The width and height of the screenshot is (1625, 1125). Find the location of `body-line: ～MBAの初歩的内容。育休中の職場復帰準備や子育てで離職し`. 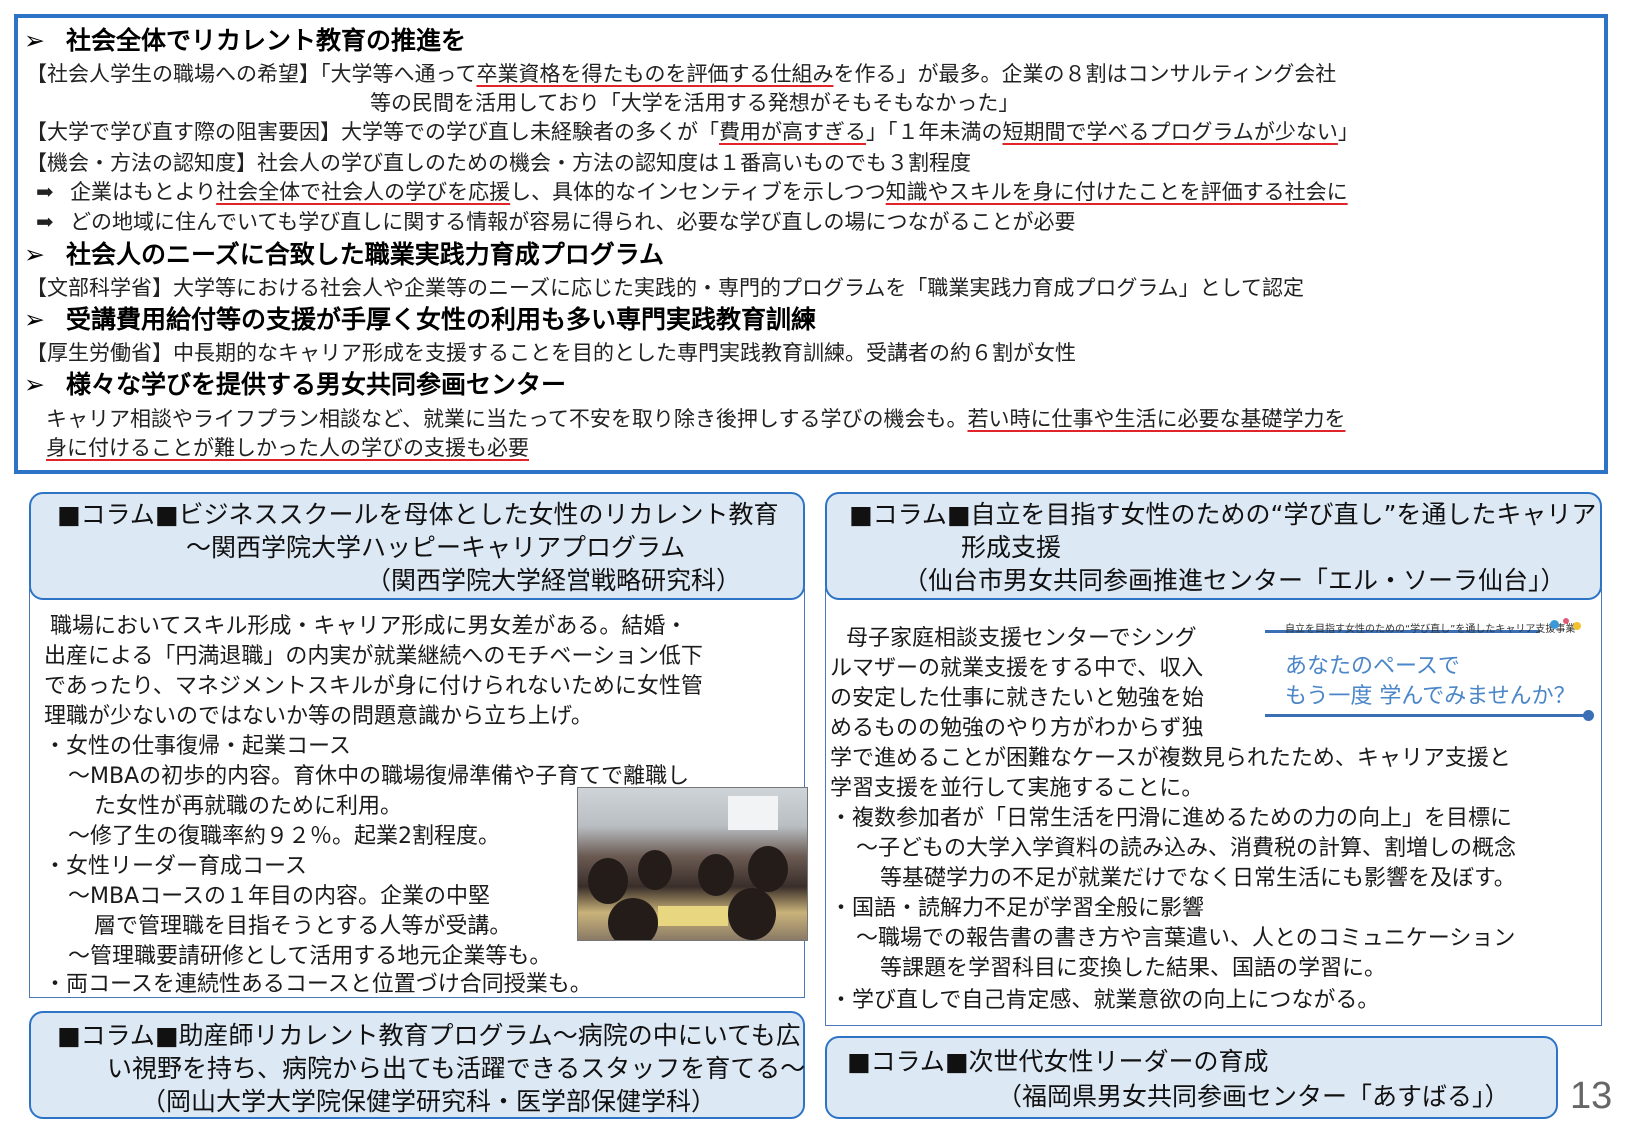

body-line: ～MBAの初歩的内容。育休中の職場復帰準備や子育てで離職し is located at coordinates (379, 776).